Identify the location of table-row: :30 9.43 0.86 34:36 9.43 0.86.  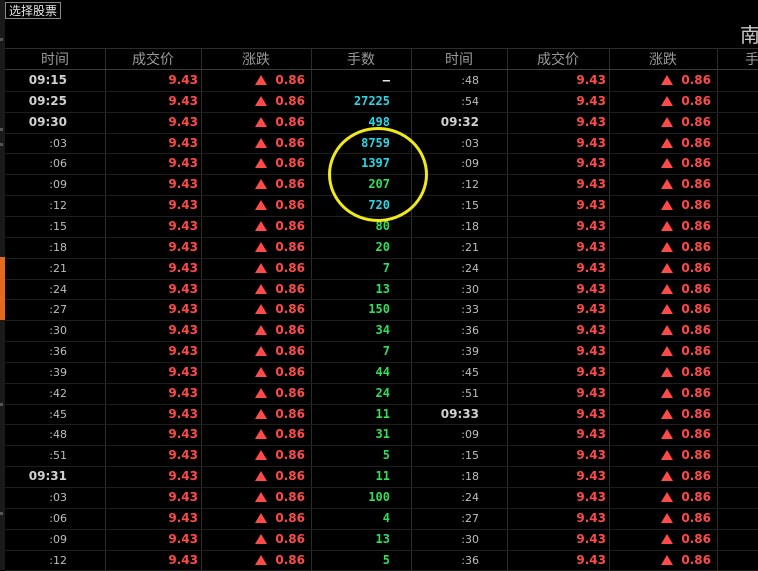
(381, 330).